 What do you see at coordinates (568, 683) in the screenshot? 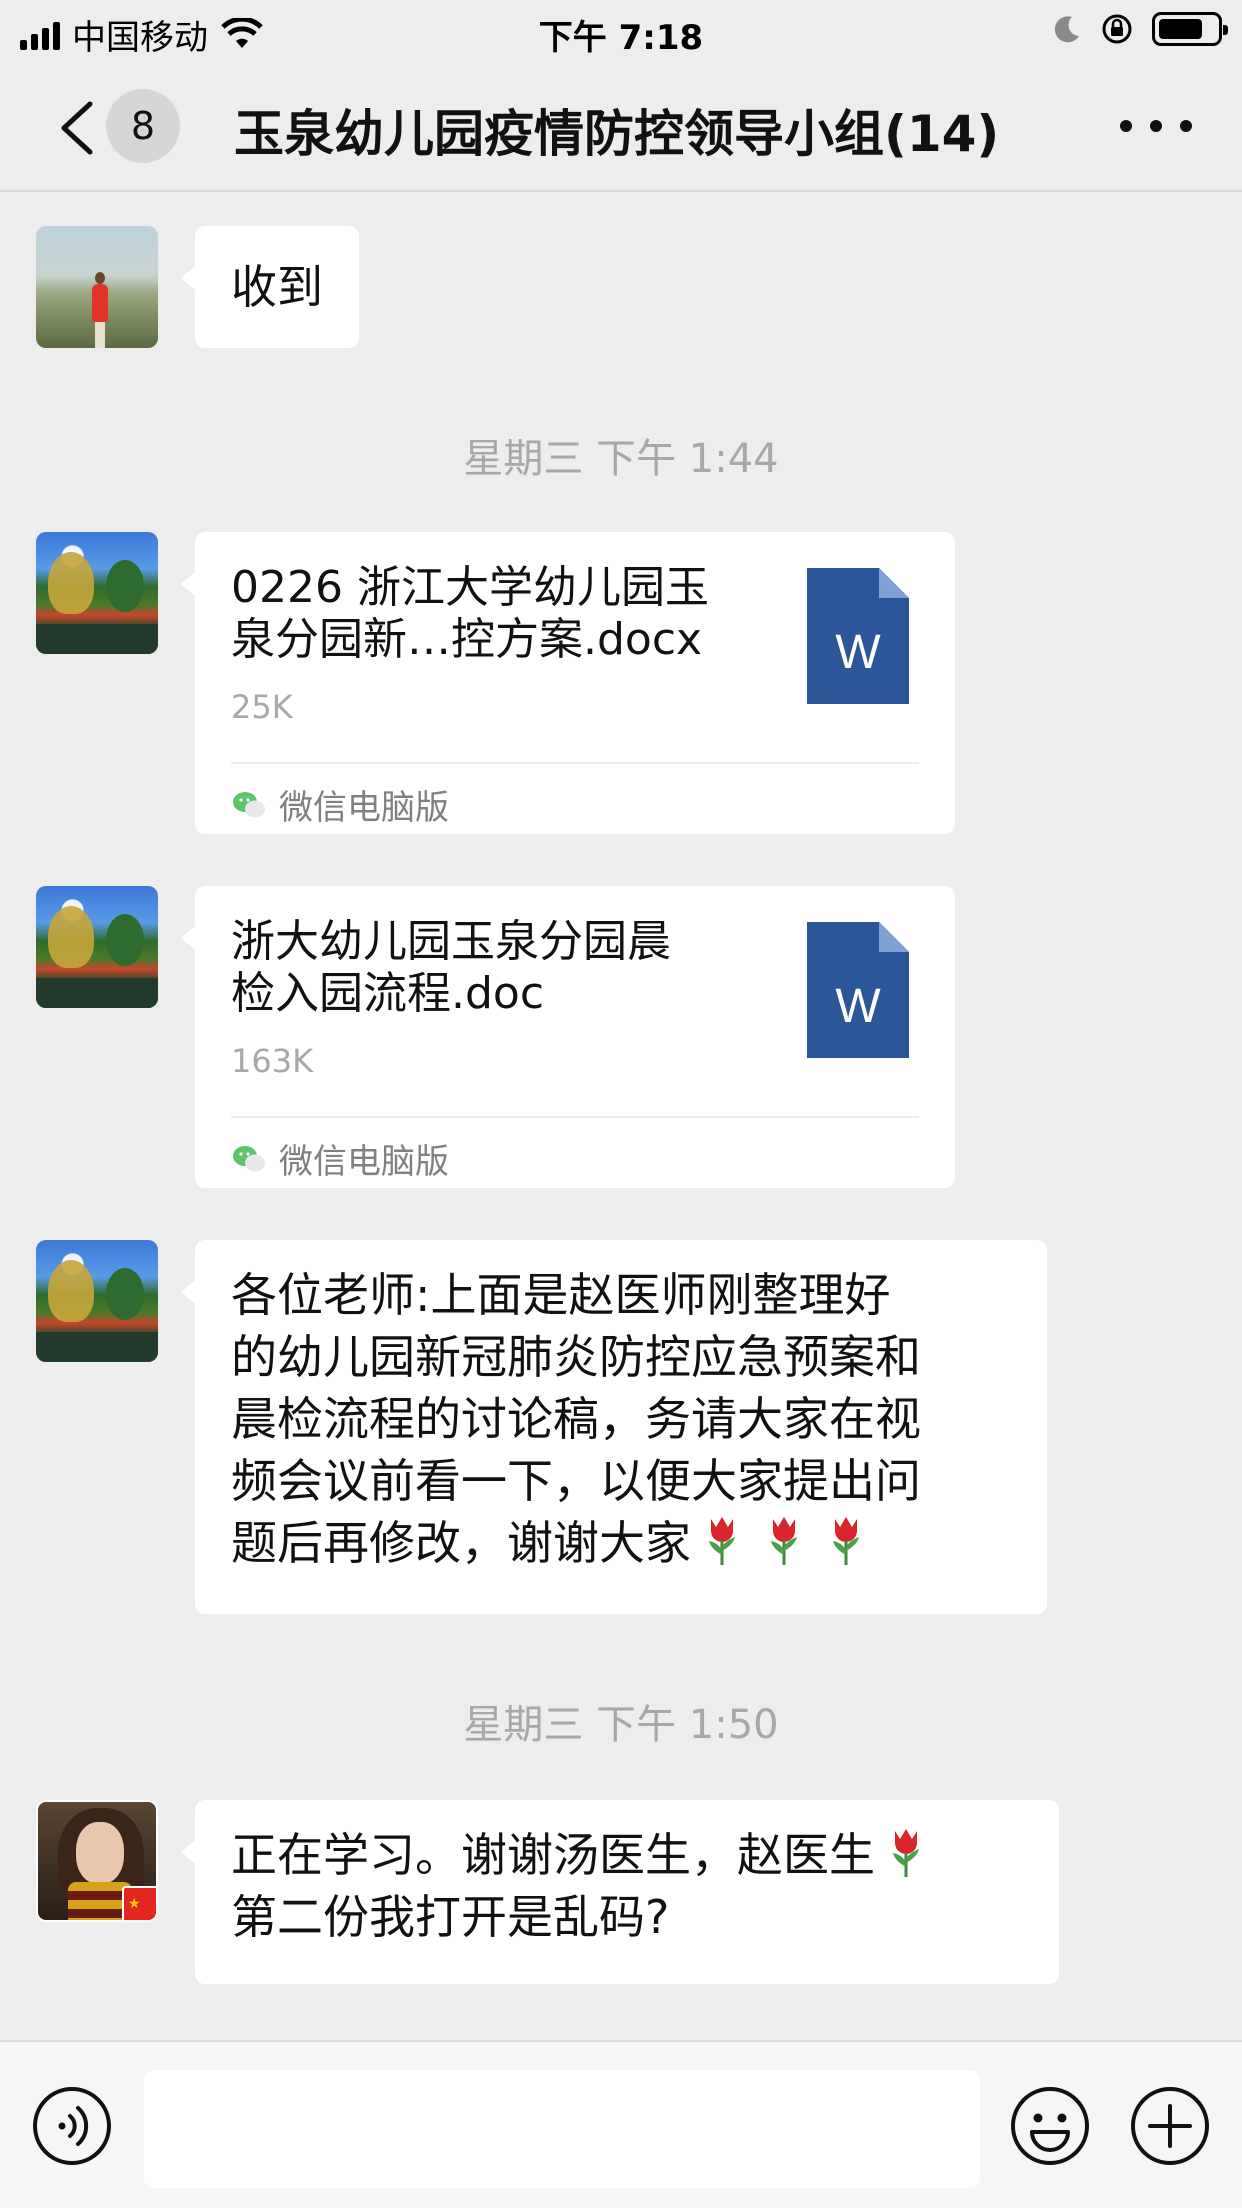
I see `file-message-bubble: 0226 浙江大学幼儿园玉 泉分园新…控方案.docx 25K W 微信电脑版` at bounding box center [568, 683].